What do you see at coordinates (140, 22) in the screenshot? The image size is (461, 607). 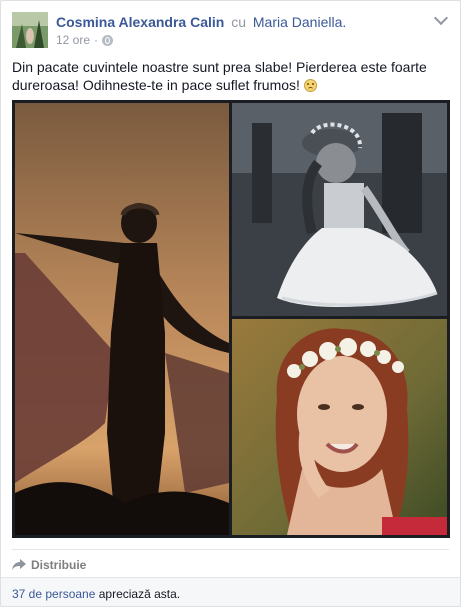 I see `author-name: Cosmina Alexandra Calin` at bounding box center [140, 22].